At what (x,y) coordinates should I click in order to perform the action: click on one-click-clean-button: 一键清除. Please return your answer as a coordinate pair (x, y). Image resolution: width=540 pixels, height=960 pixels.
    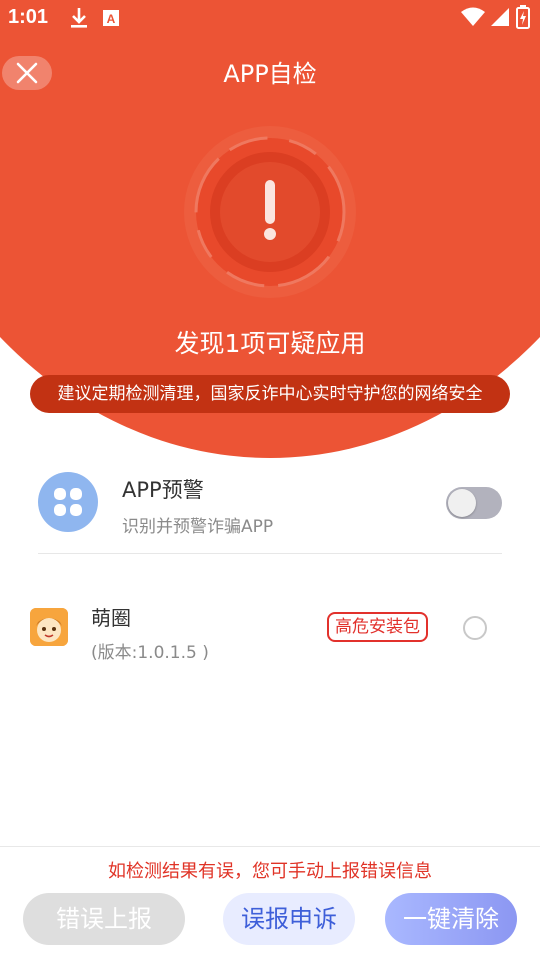
    Looking at the image, I should click on (451, 919).